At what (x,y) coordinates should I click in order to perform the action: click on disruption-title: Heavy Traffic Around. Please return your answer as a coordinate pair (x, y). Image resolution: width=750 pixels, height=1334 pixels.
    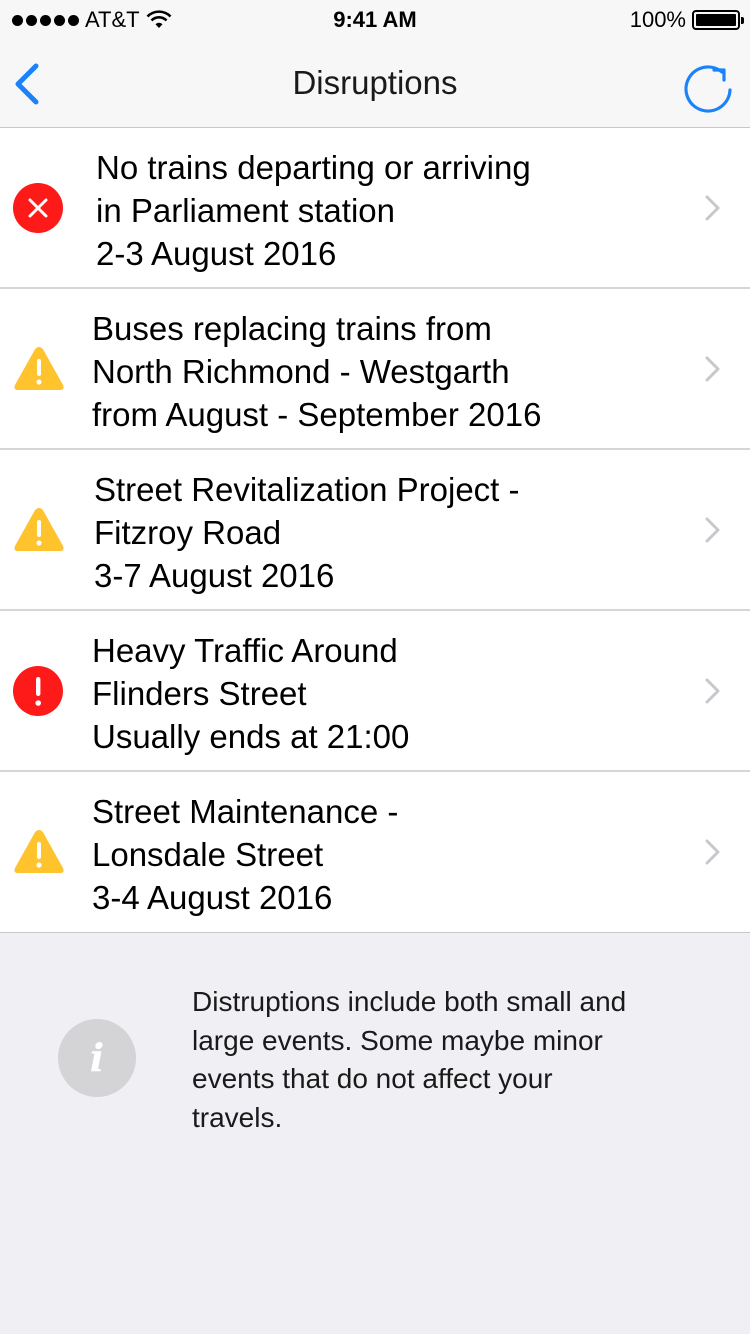
    Looking at the image, I should click on (245, 650).